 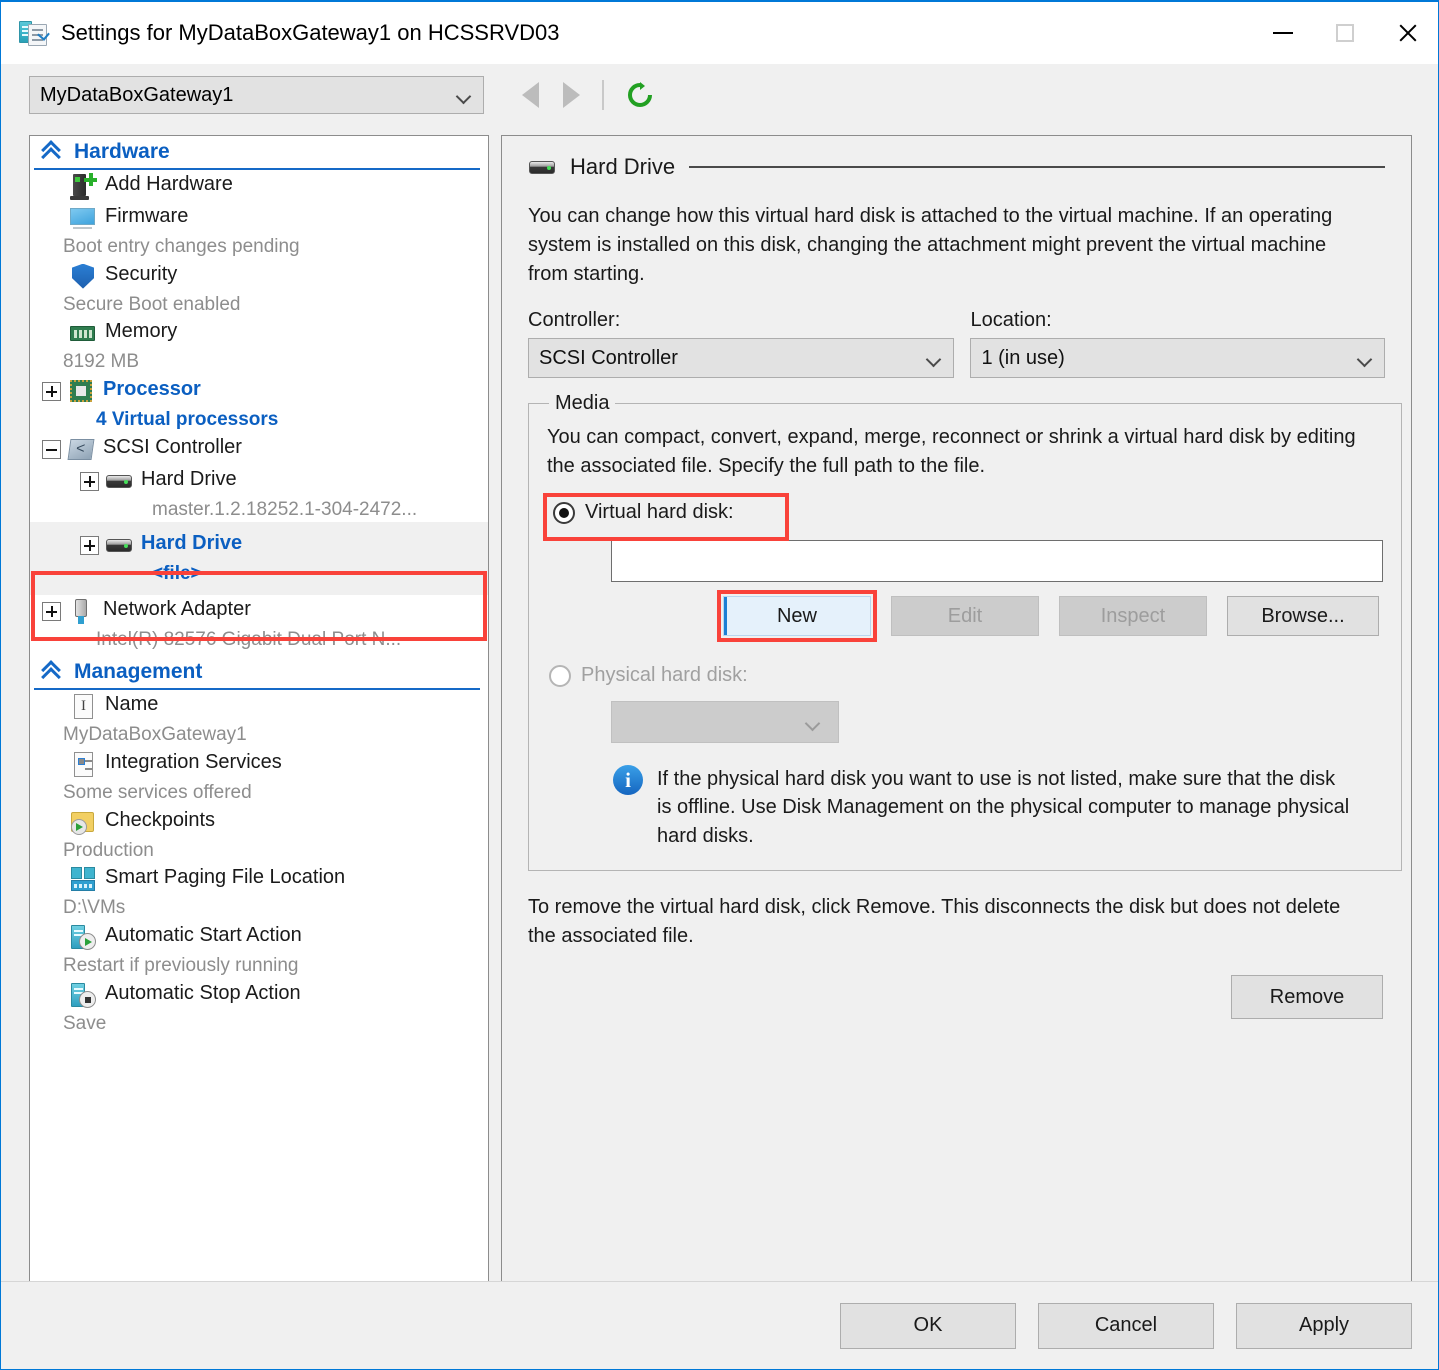 What do you see at coordinates (1126, 1325) in the screenshot?
I see `cancel-button: Cancel` at bounding box center [1126, 1325].